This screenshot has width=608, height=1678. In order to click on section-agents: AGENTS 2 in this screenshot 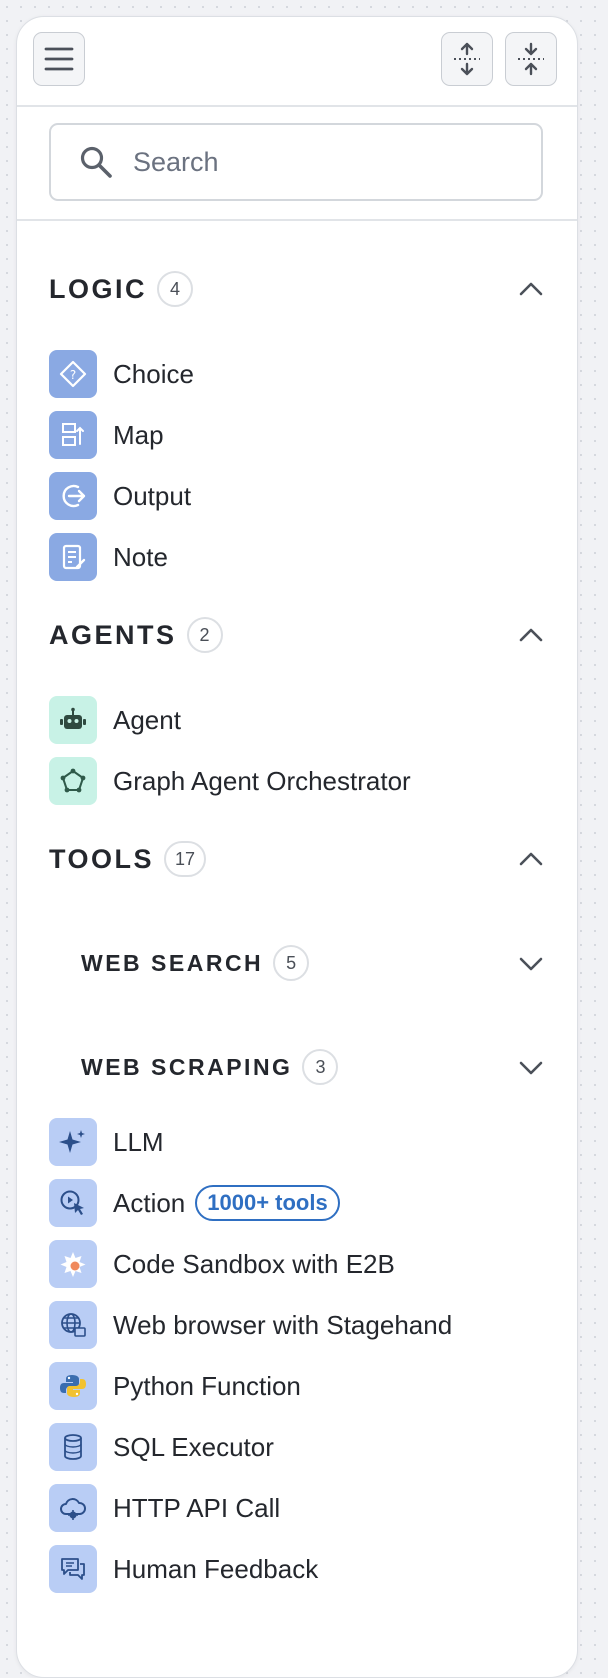, I will do `click(297, 635)`.